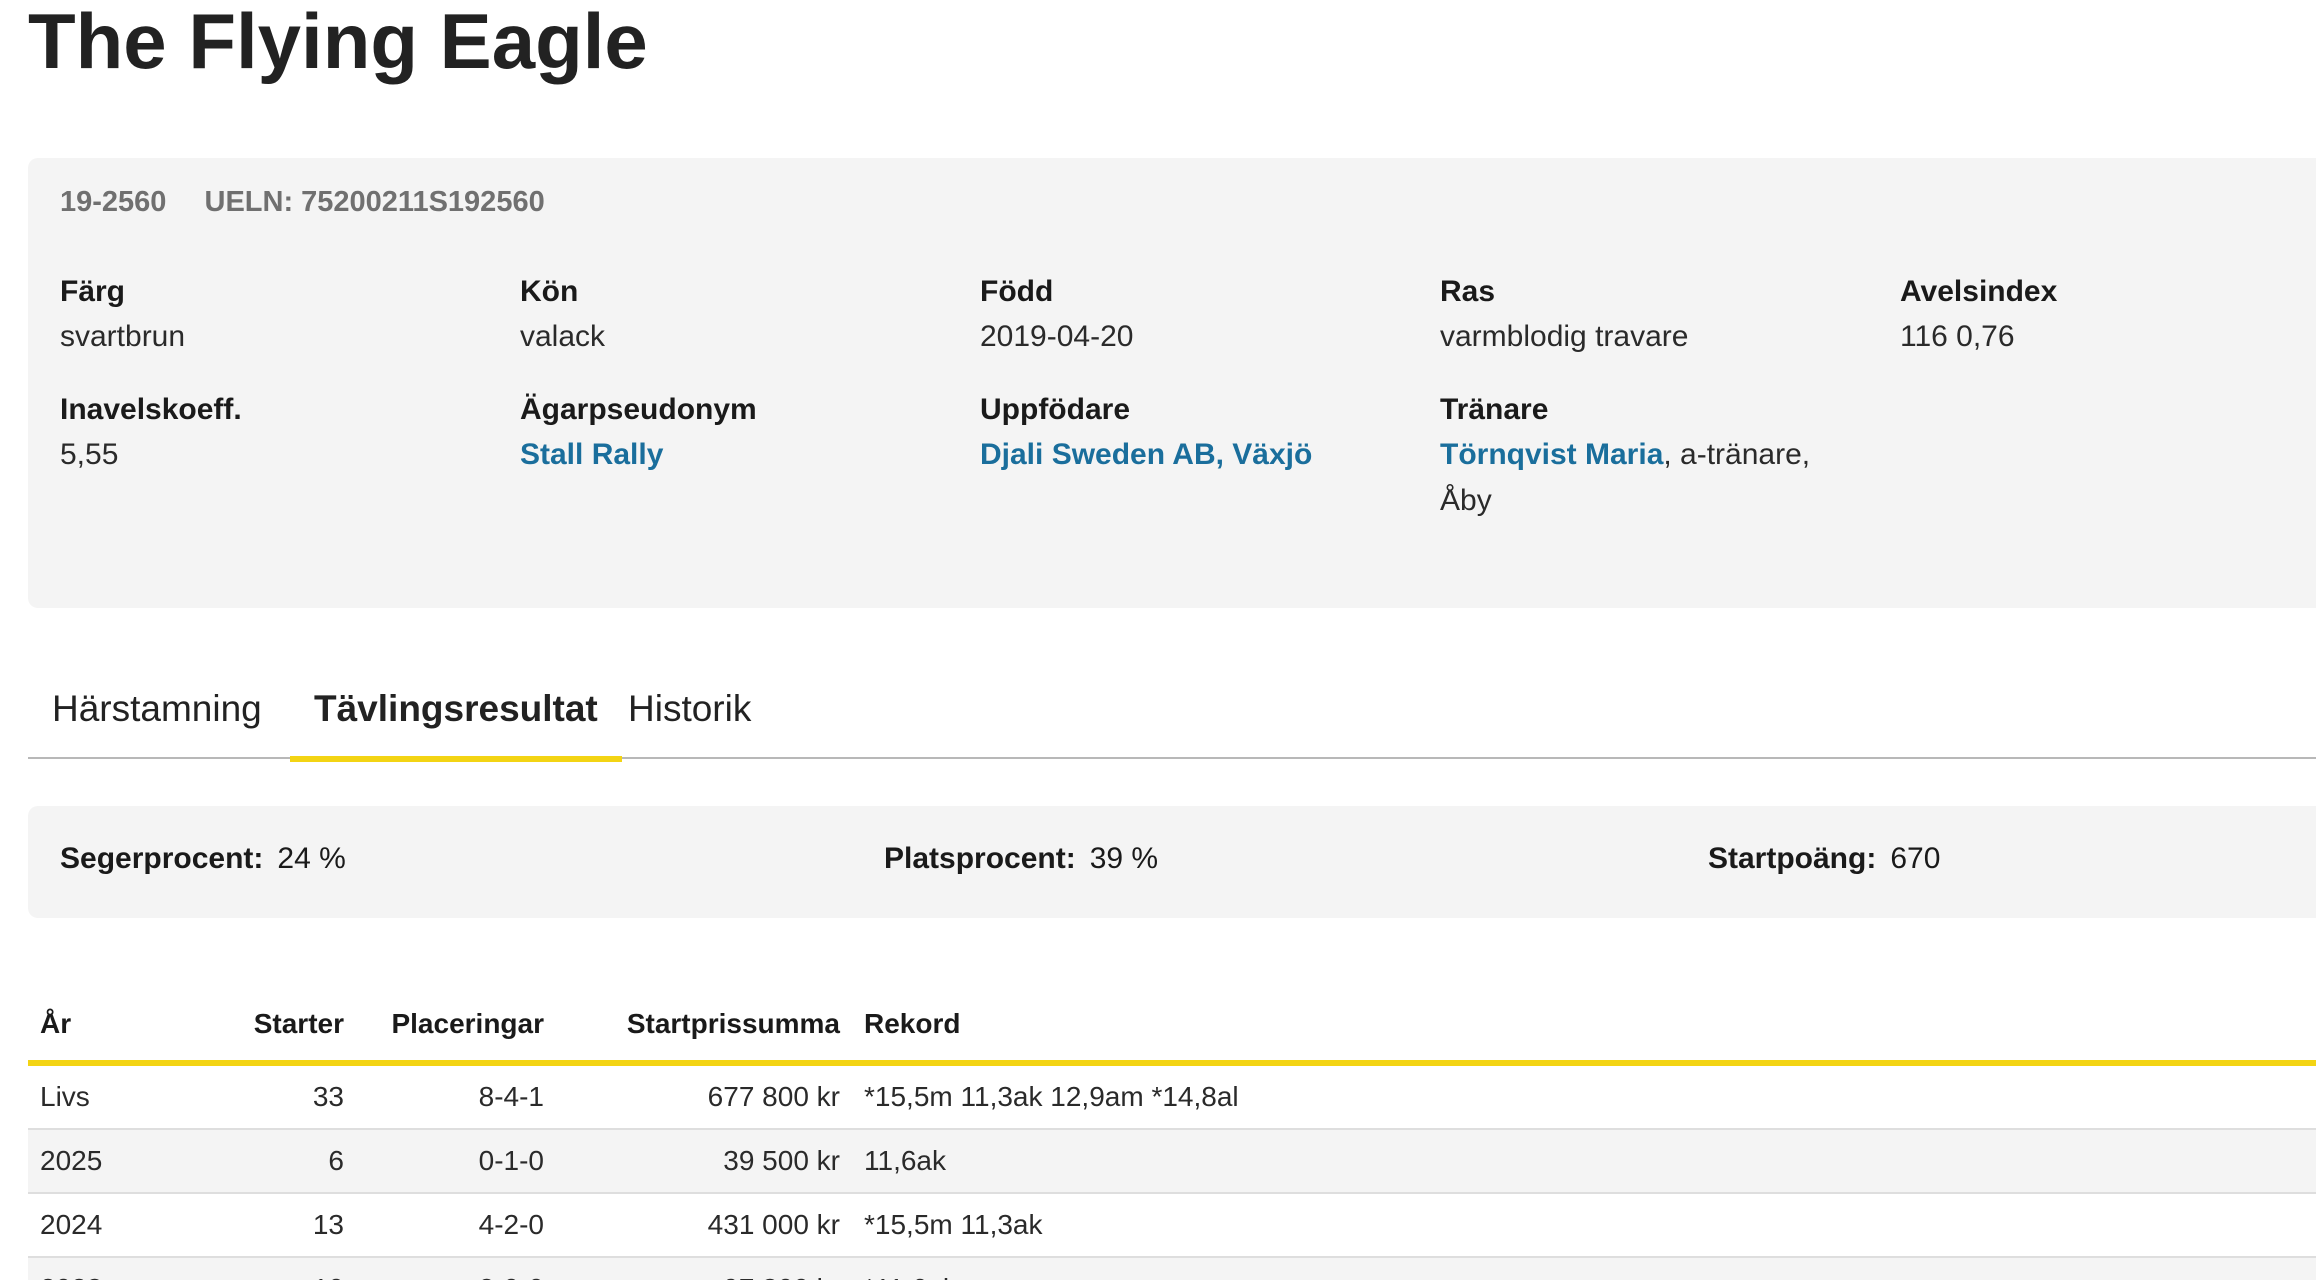 Image resolution: width=2316 pixels, height=1280 pixels. I want to click on cell-placeringar: 8-4-1, so click(456, 1096).